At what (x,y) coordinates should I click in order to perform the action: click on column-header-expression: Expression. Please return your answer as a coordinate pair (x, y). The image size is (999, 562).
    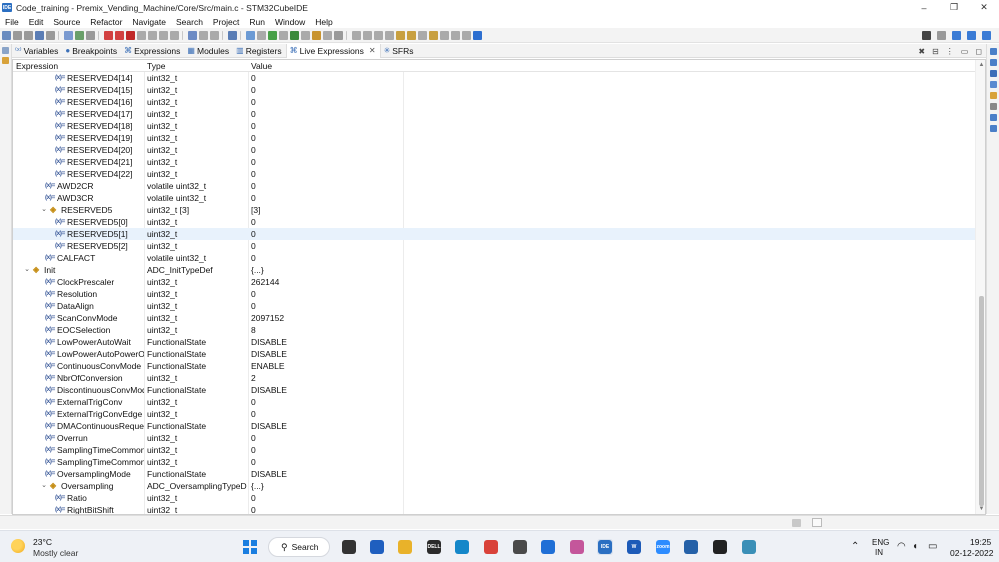
    Looking at the image, I should click on (35, 66).